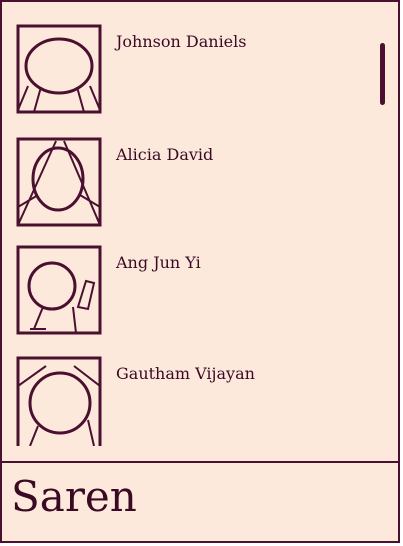  Describe the element at coordinates (181, 41) in the screenshot. I see `contact-name: Johnson Daniels` at that location.